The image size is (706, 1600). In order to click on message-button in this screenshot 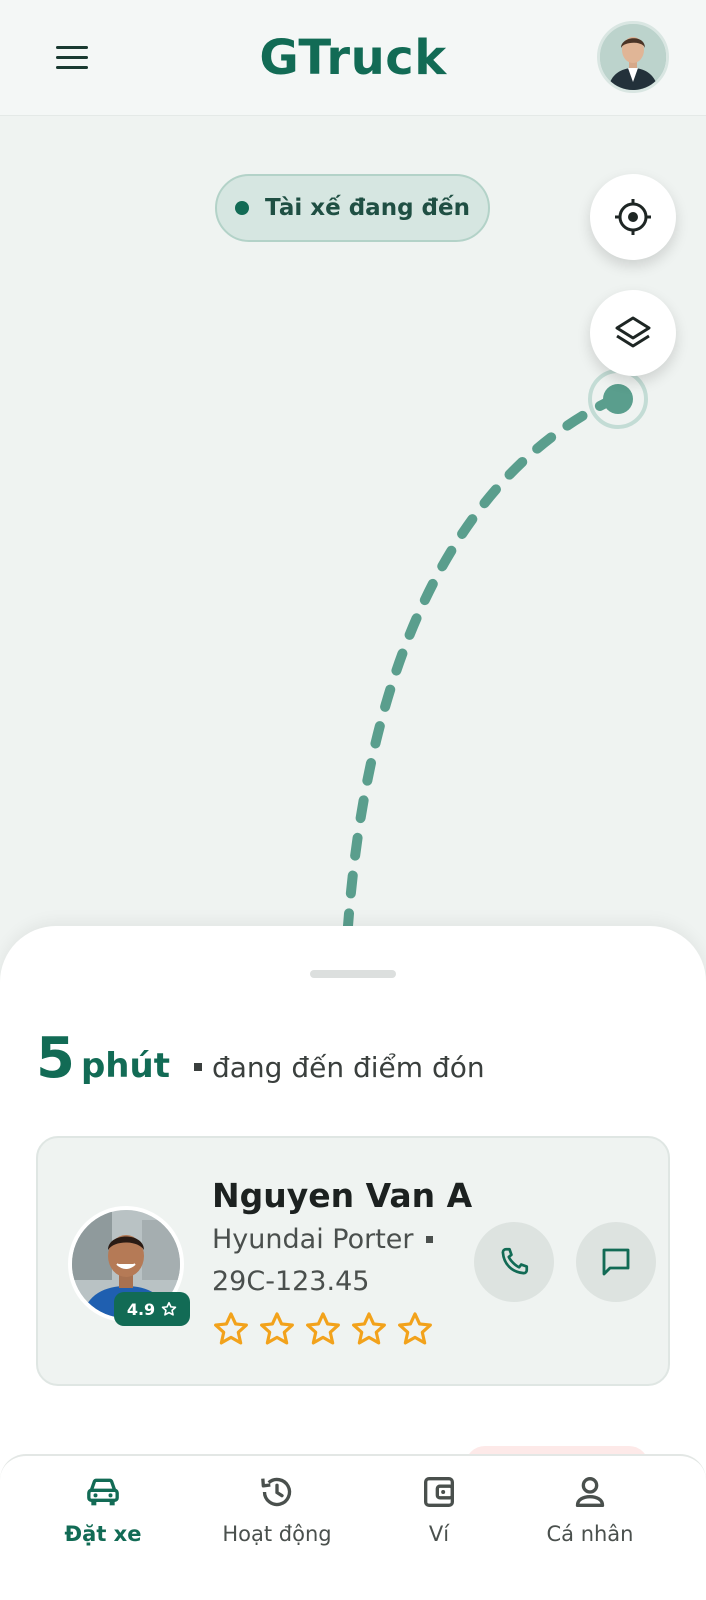, I will do `click(616, 1262)`.